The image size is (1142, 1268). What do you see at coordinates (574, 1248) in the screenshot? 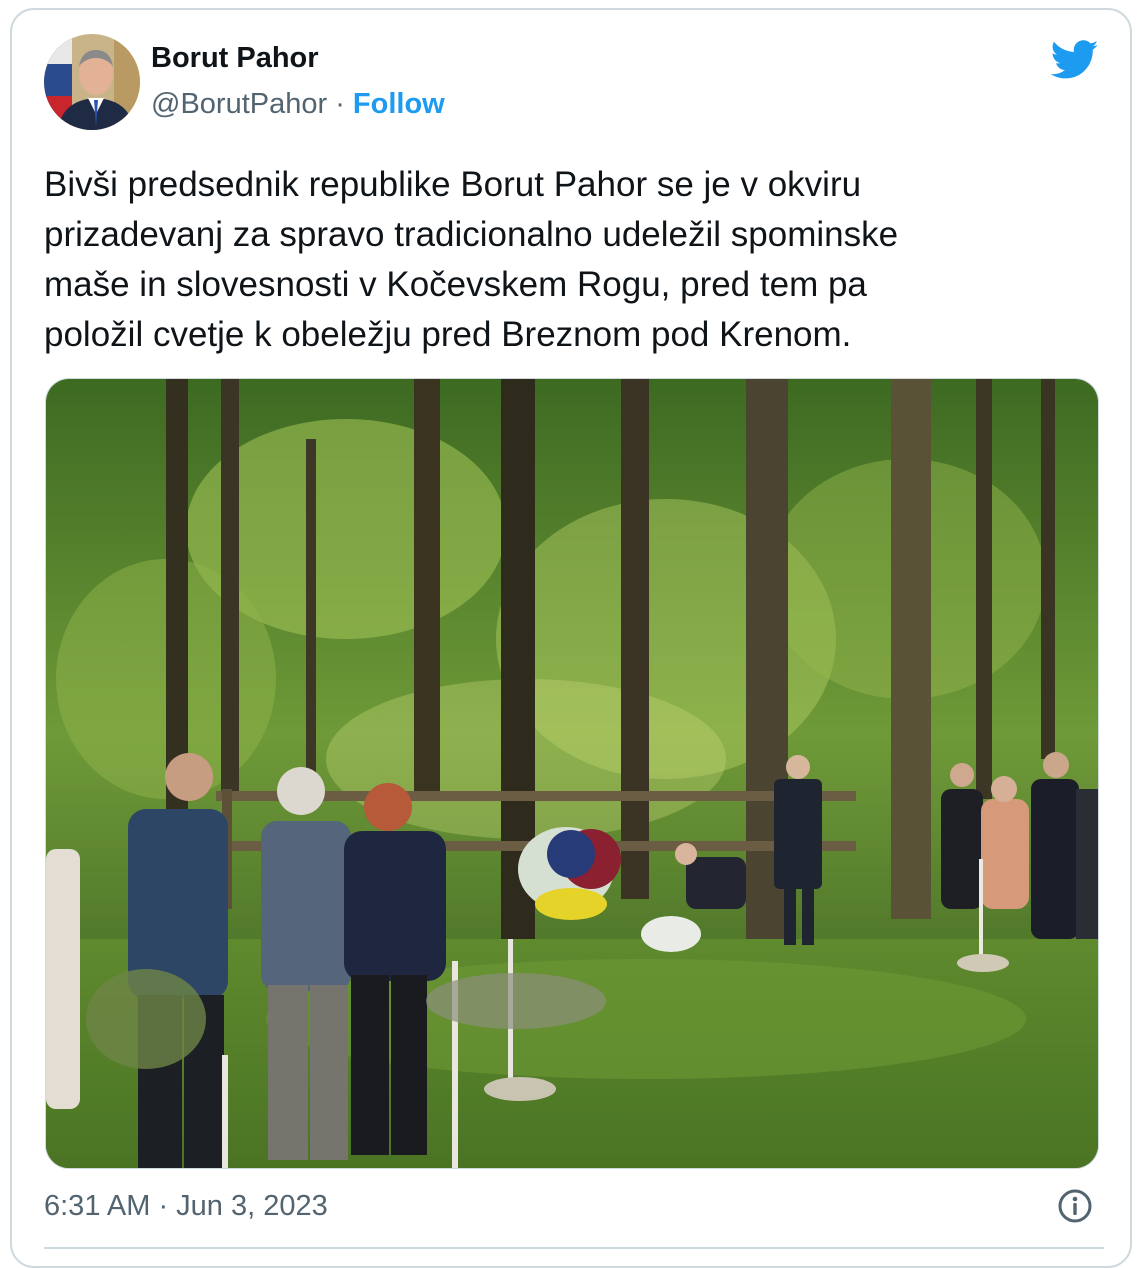
I see `divider` at bounding box center [574, 1248].